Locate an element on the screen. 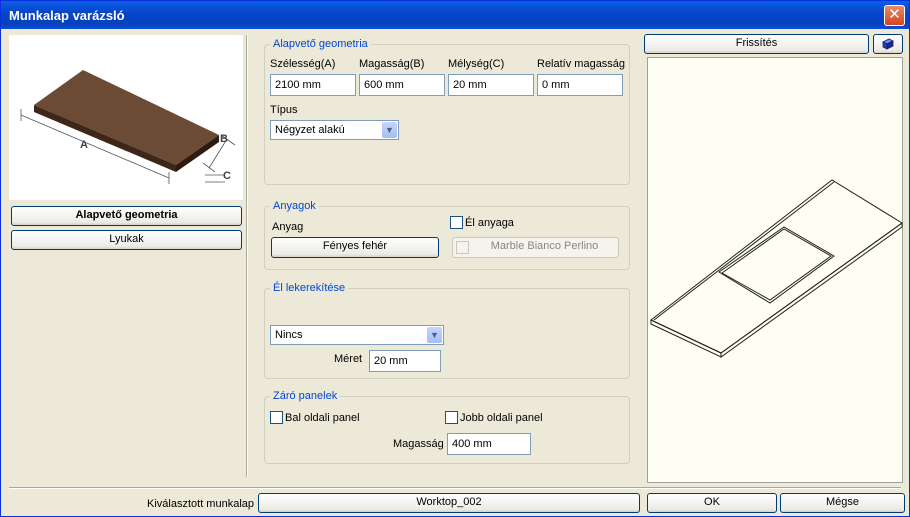 The height and width of the screenshot is (517, 910). edge-material-button-label: Marble Bianco Perlino is located at coordinates (544, 246).